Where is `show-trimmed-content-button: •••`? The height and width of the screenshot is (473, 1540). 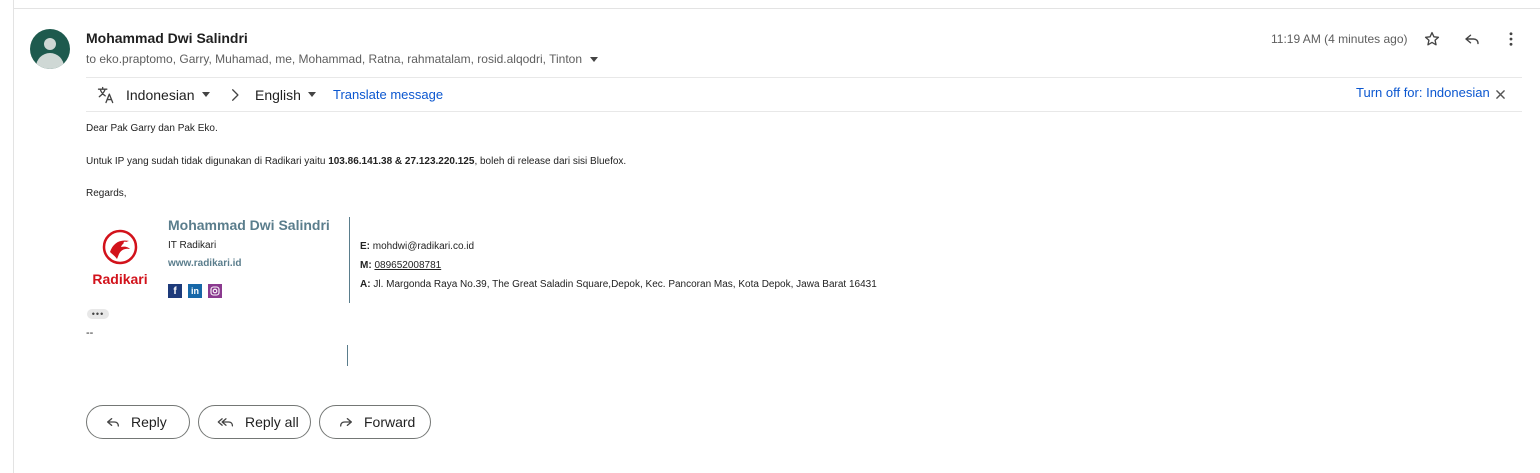
show-trimmed-content-button: ••• is located at coordinates (98, 314).